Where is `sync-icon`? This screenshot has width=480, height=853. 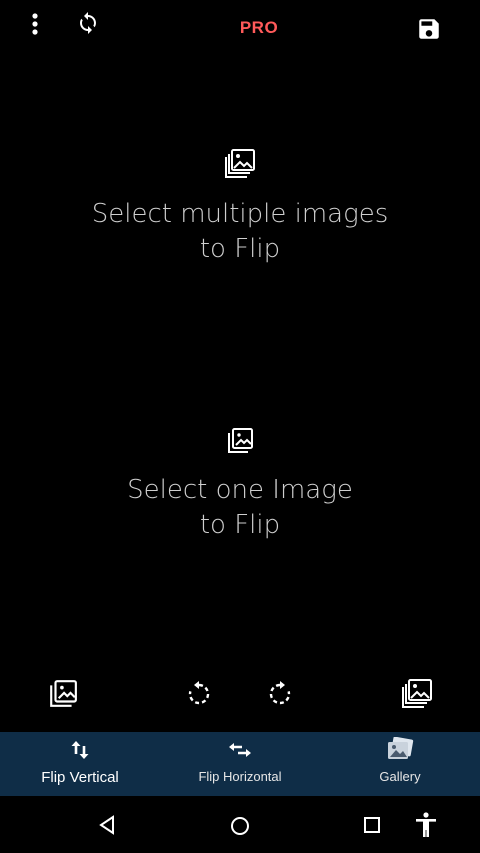 sync-icon is located at coordinates (88, 23).